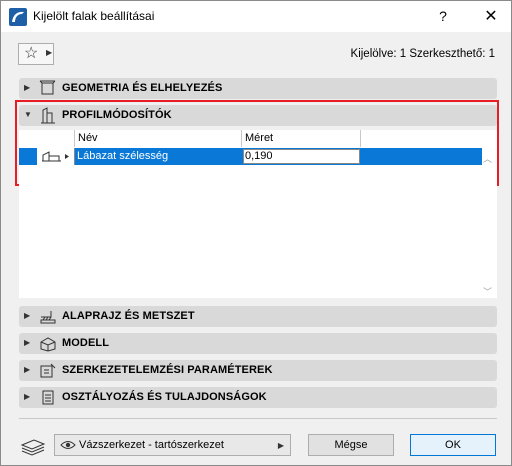 Image resolution: width=512 pixels, height=466 pixels. I want to click on help-button: ?, so click(443, 16).